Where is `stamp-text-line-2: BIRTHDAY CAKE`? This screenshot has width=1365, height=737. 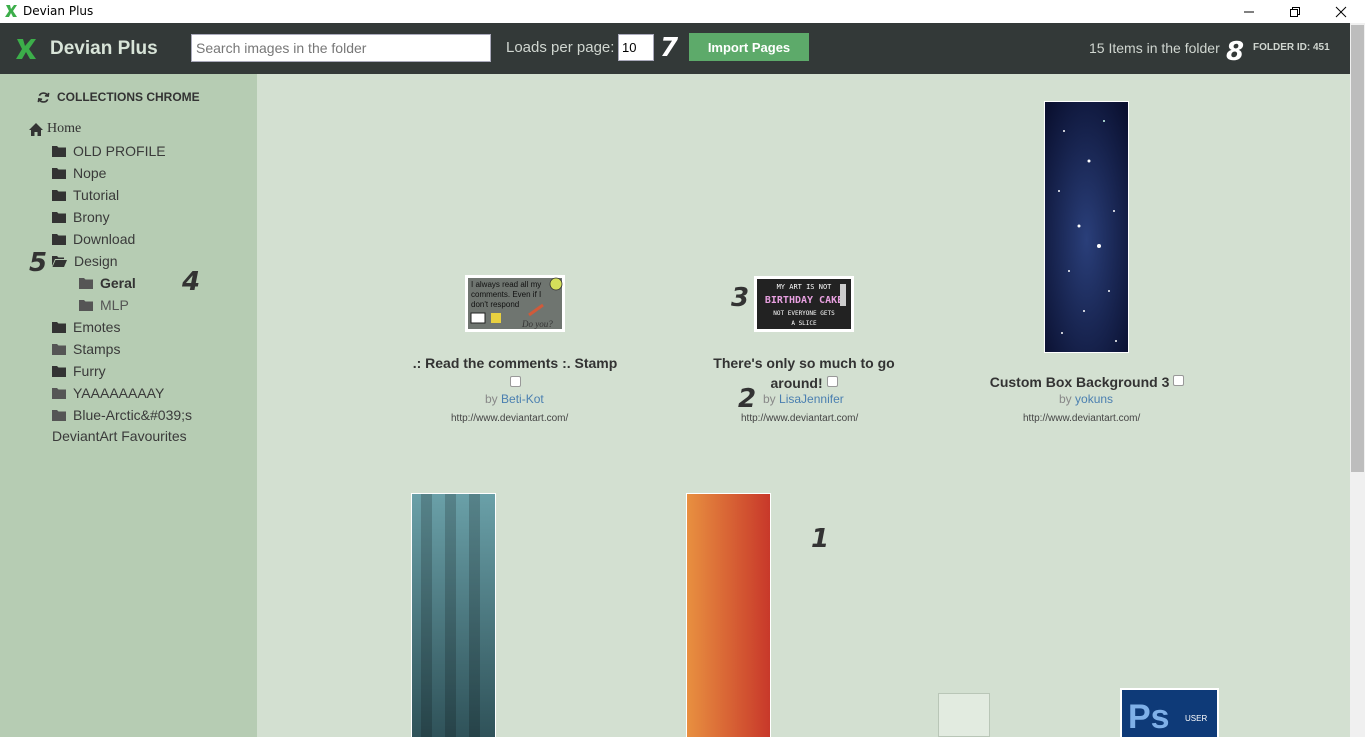
stamp-text-line-2: BIRTHDAY CAKE is located at coordinates (804, 300).